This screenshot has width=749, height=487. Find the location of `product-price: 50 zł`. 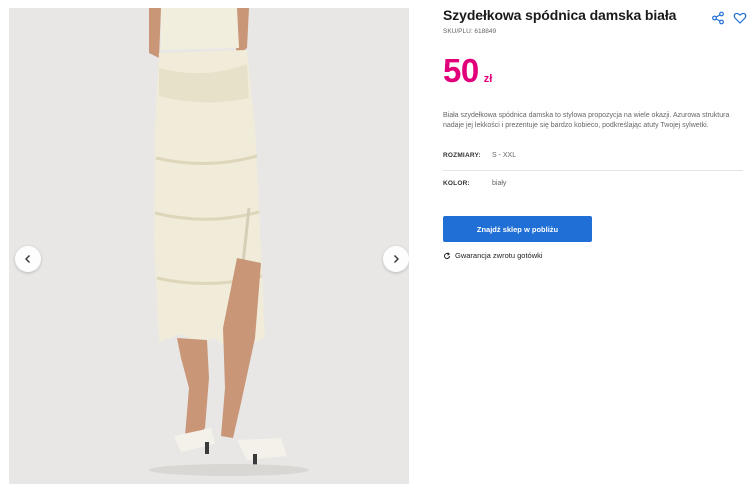

product-price: 50 zł is located at coordinates (467, 71).